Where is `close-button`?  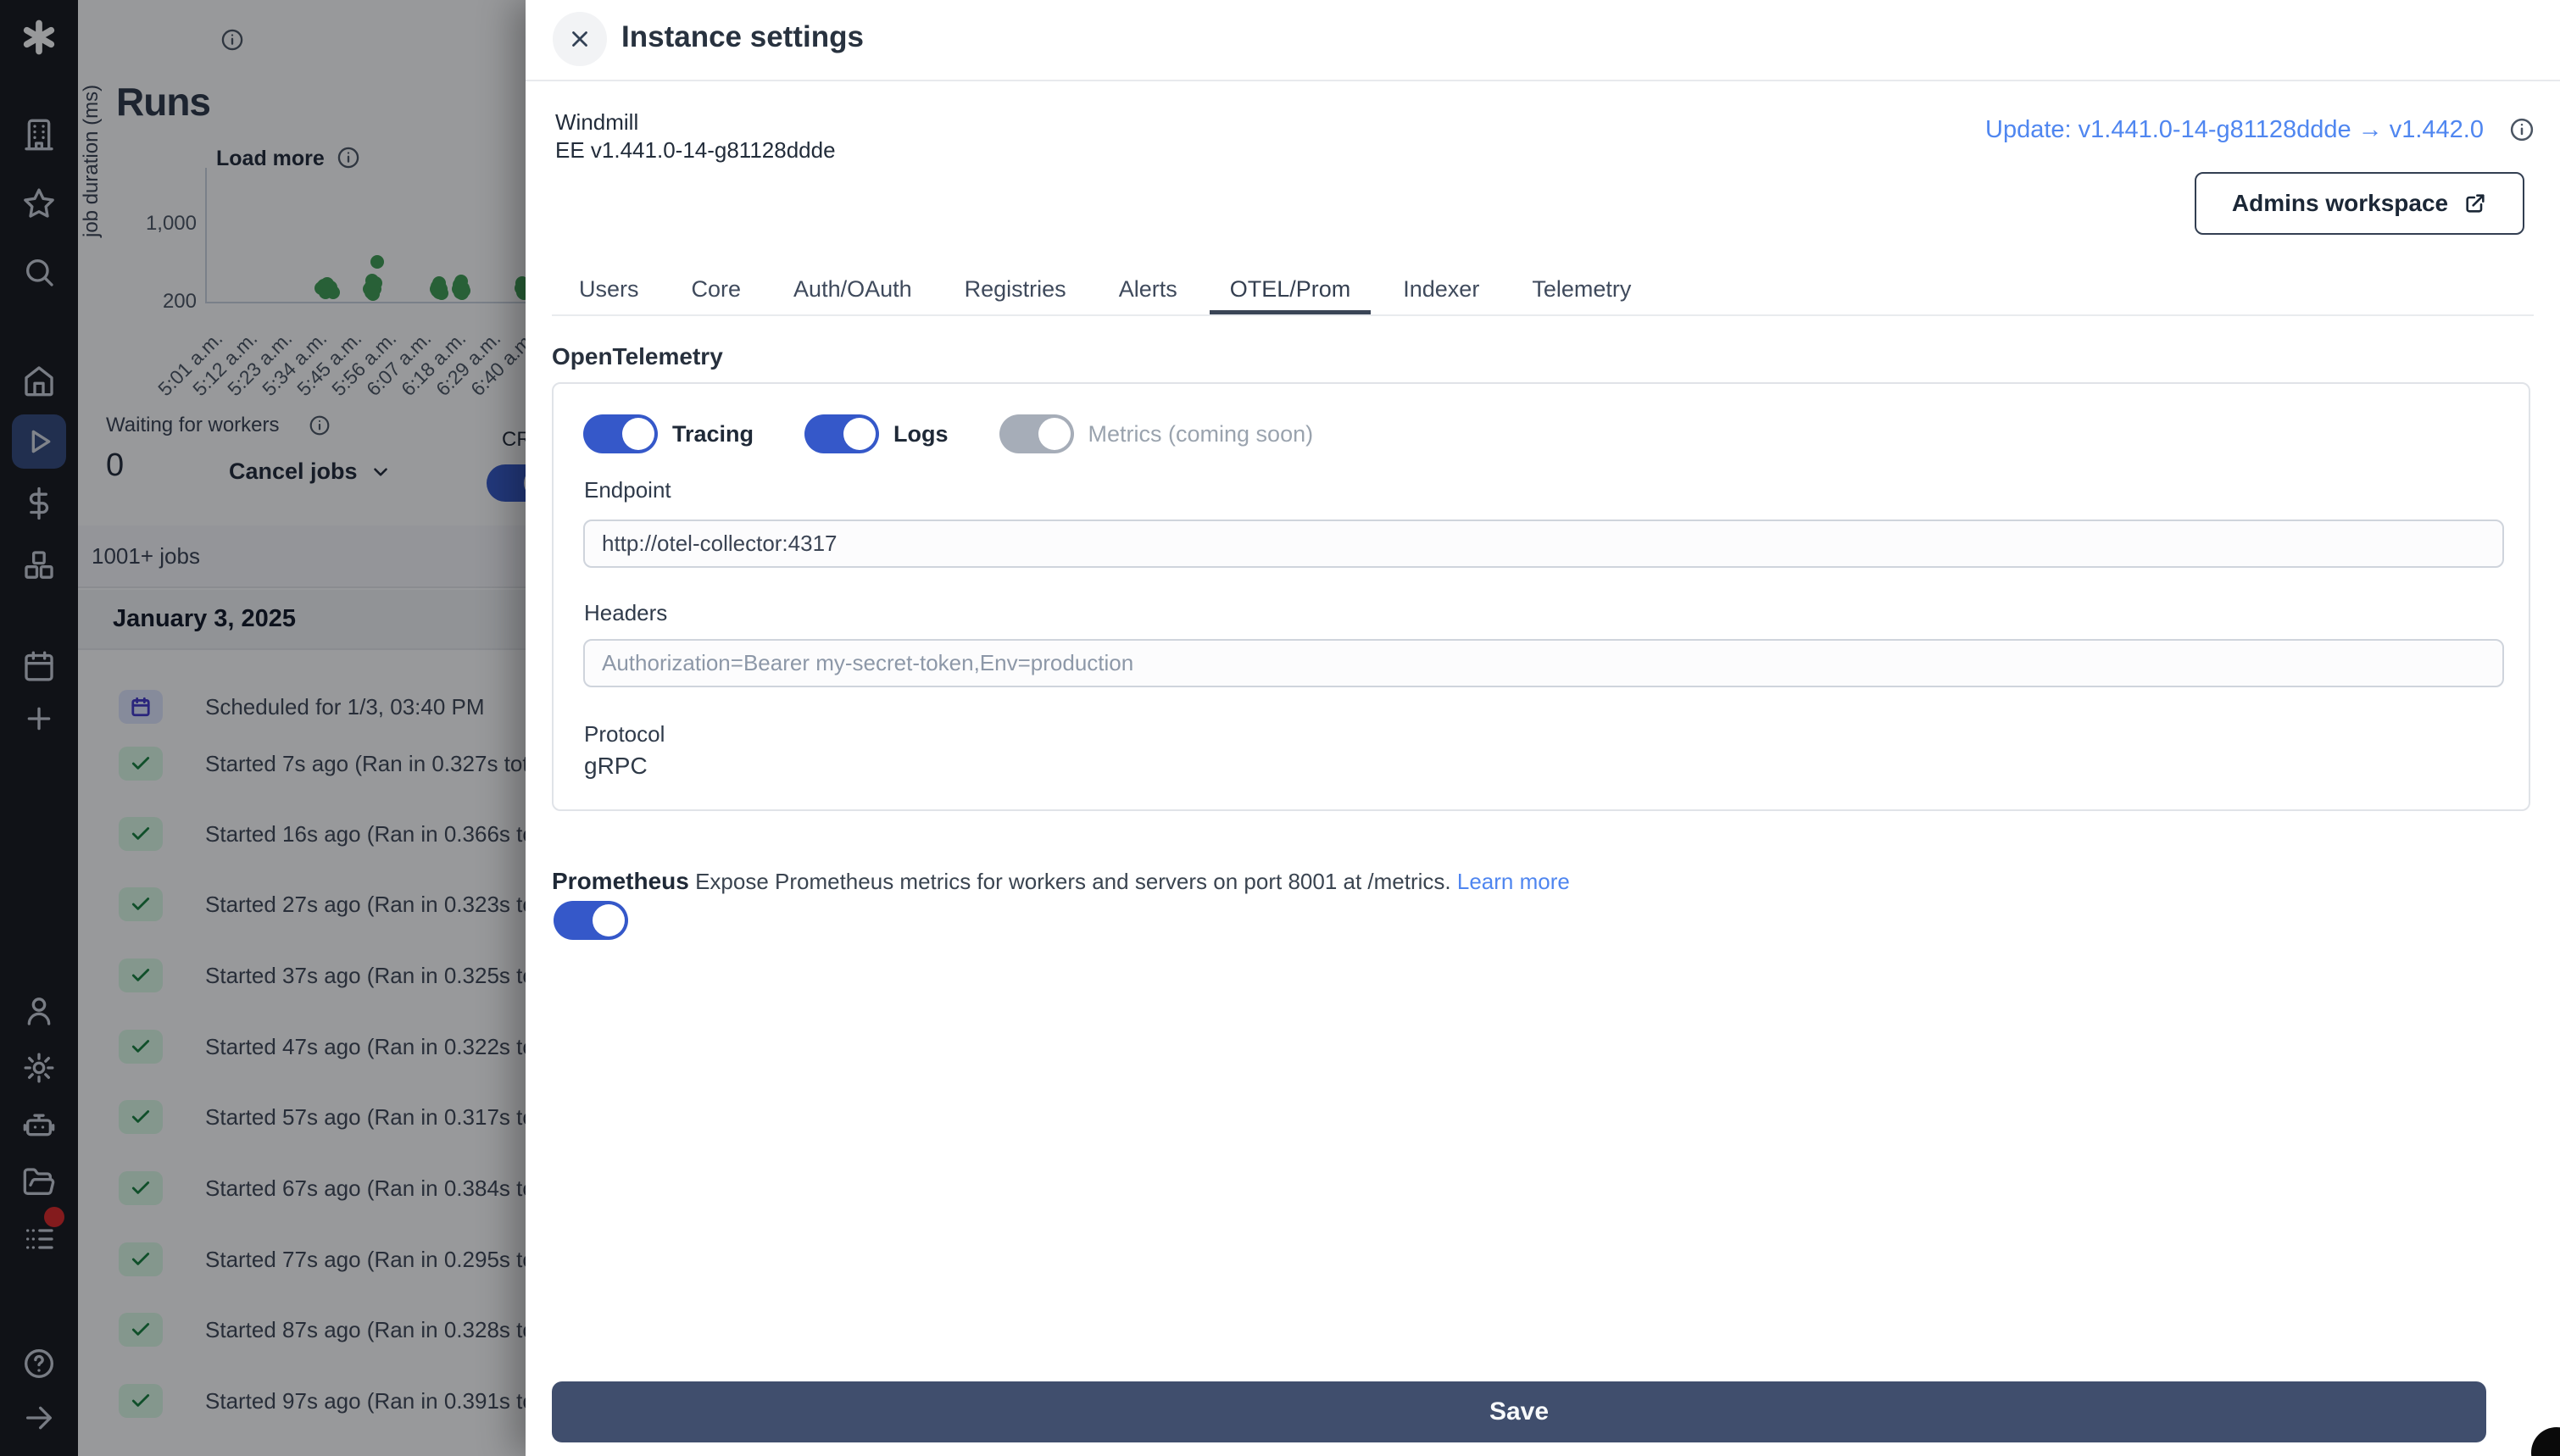
close-button is located at coordinates (580, 39).